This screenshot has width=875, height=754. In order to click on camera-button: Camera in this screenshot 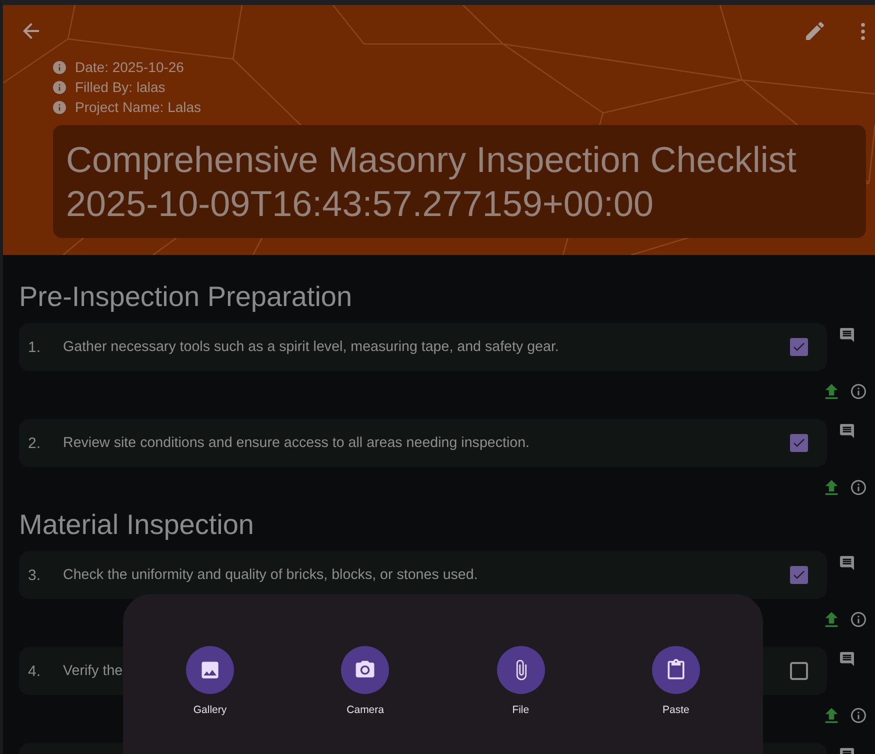, I will do `click(365, 681)`.